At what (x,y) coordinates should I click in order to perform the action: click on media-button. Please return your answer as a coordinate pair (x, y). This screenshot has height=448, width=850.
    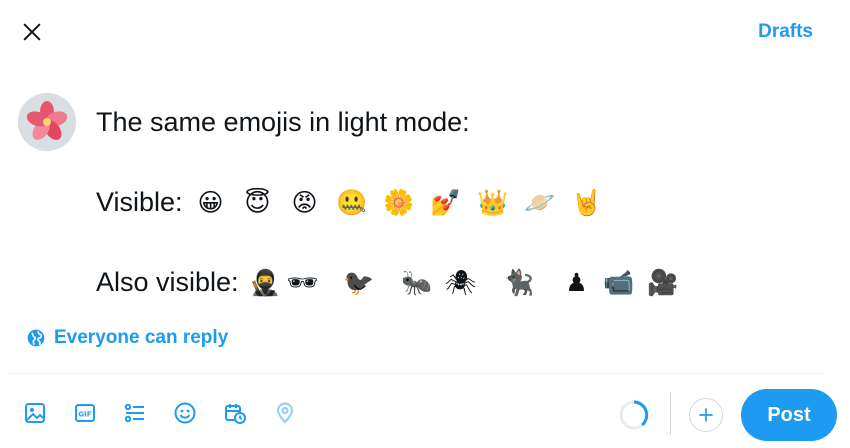
    Looking at the image, I should click on (35, 413).